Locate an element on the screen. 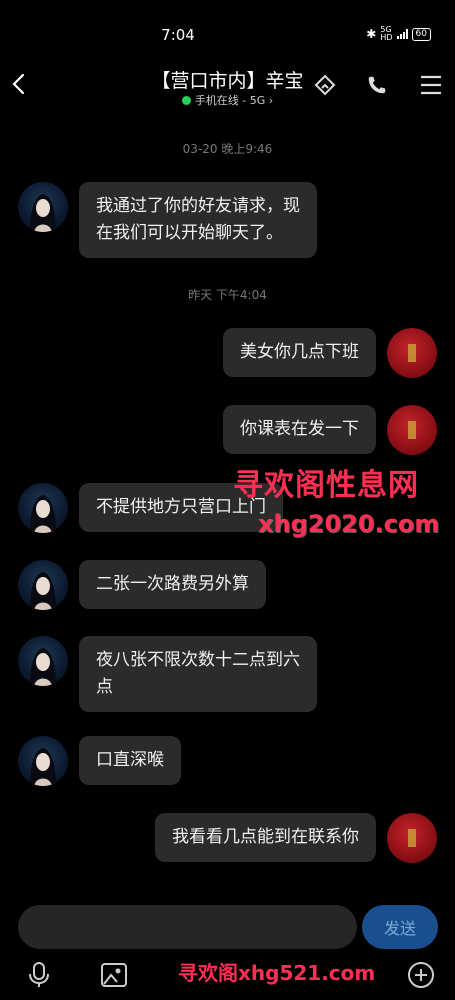 Image resolution: width=455 pixels, height=1000 pixels. battery-level: 60 is located at coordinates (421, 33).